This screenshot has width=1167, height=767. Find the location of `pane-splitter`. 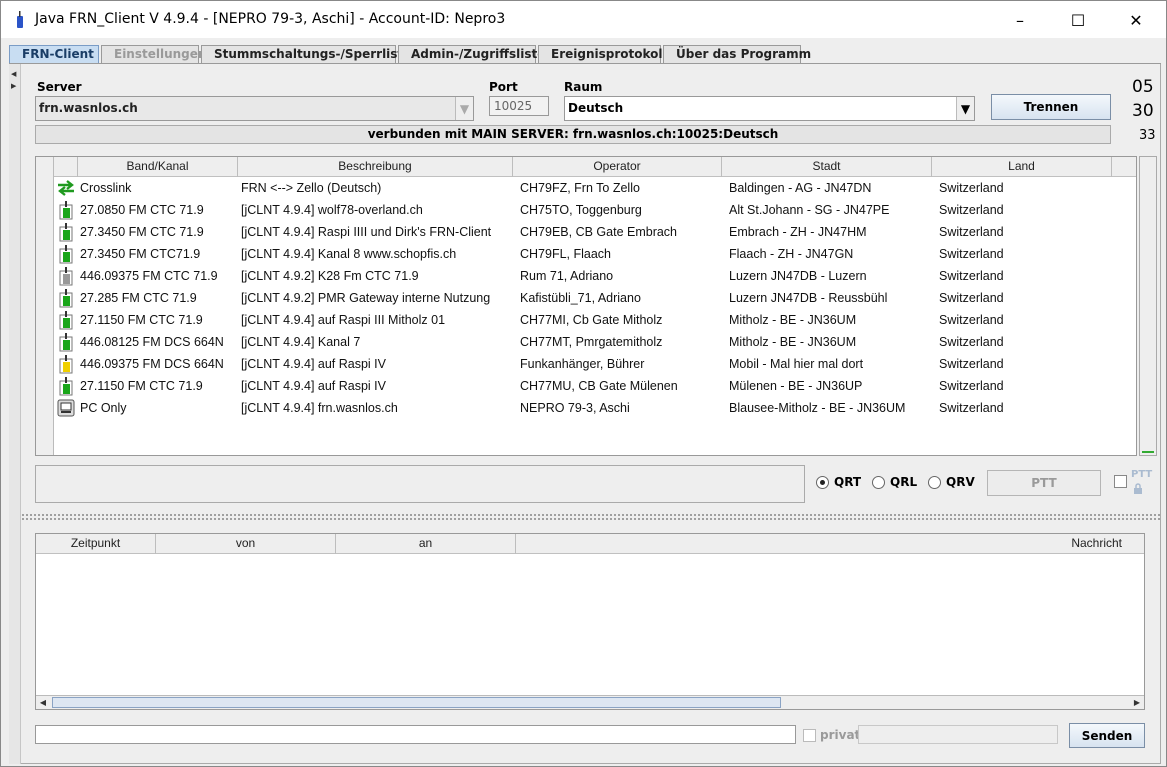

pane-splitter is located at coordinates (591, 516).